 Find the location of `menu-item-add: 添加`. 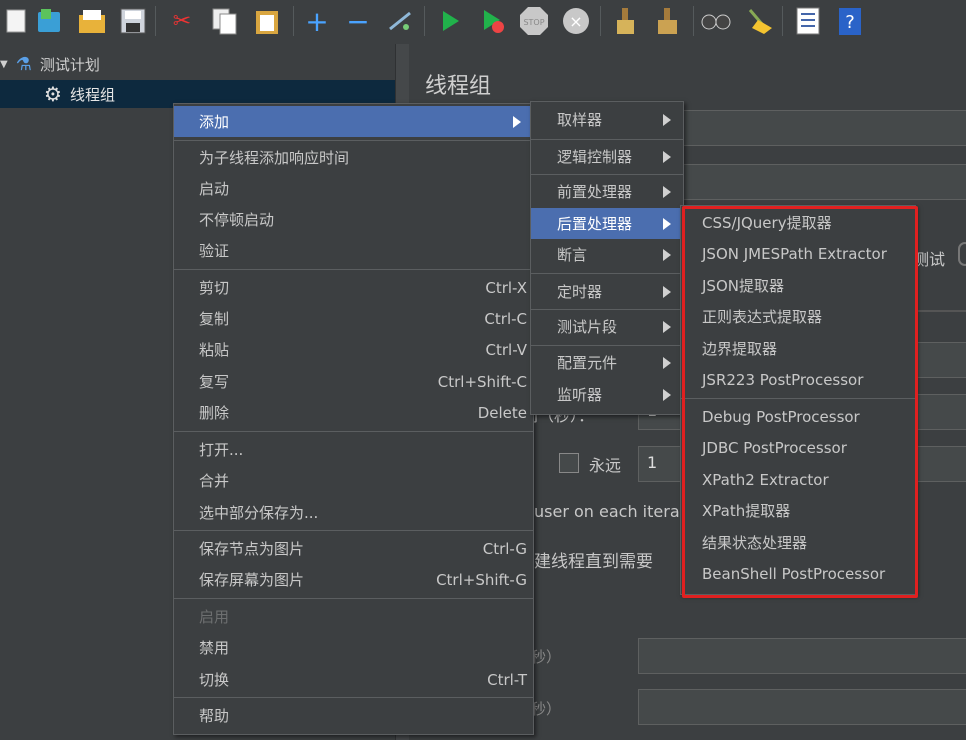

menu-item-add: 添加 is located at coordinates (353, 121).